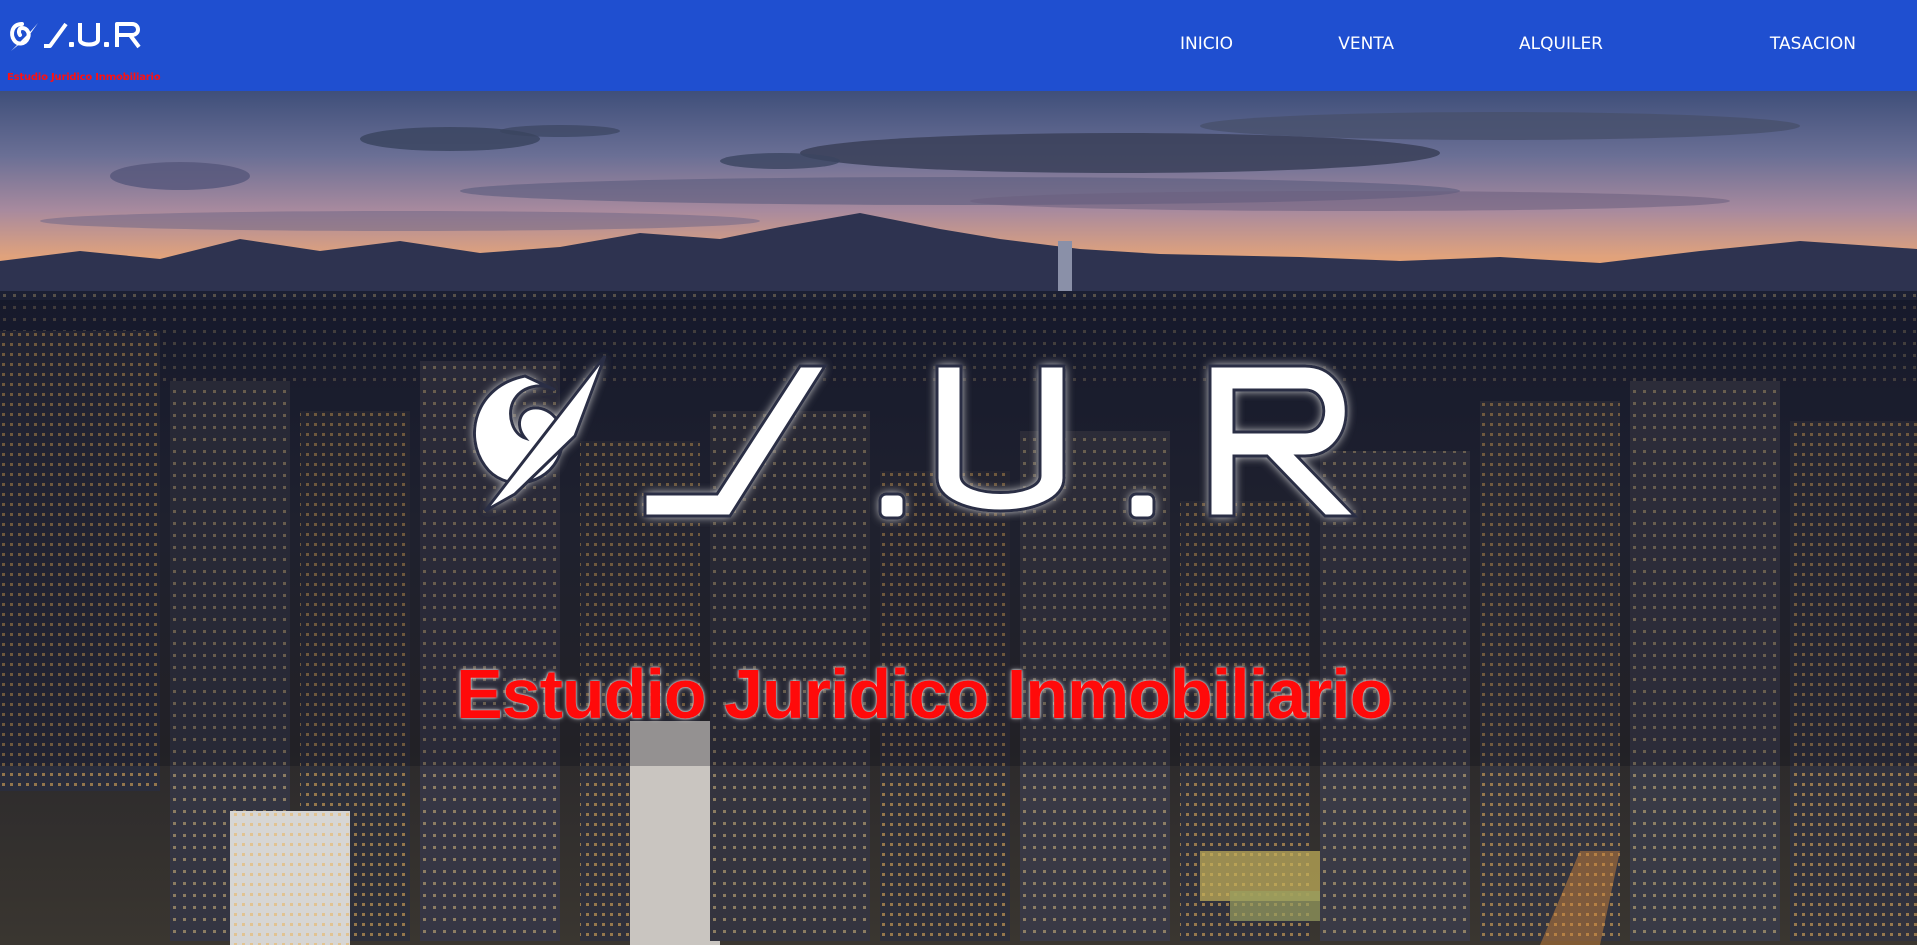  I want to click on hero-tagline: Estudio Juridico Inmobiliario, so click(924, 694).